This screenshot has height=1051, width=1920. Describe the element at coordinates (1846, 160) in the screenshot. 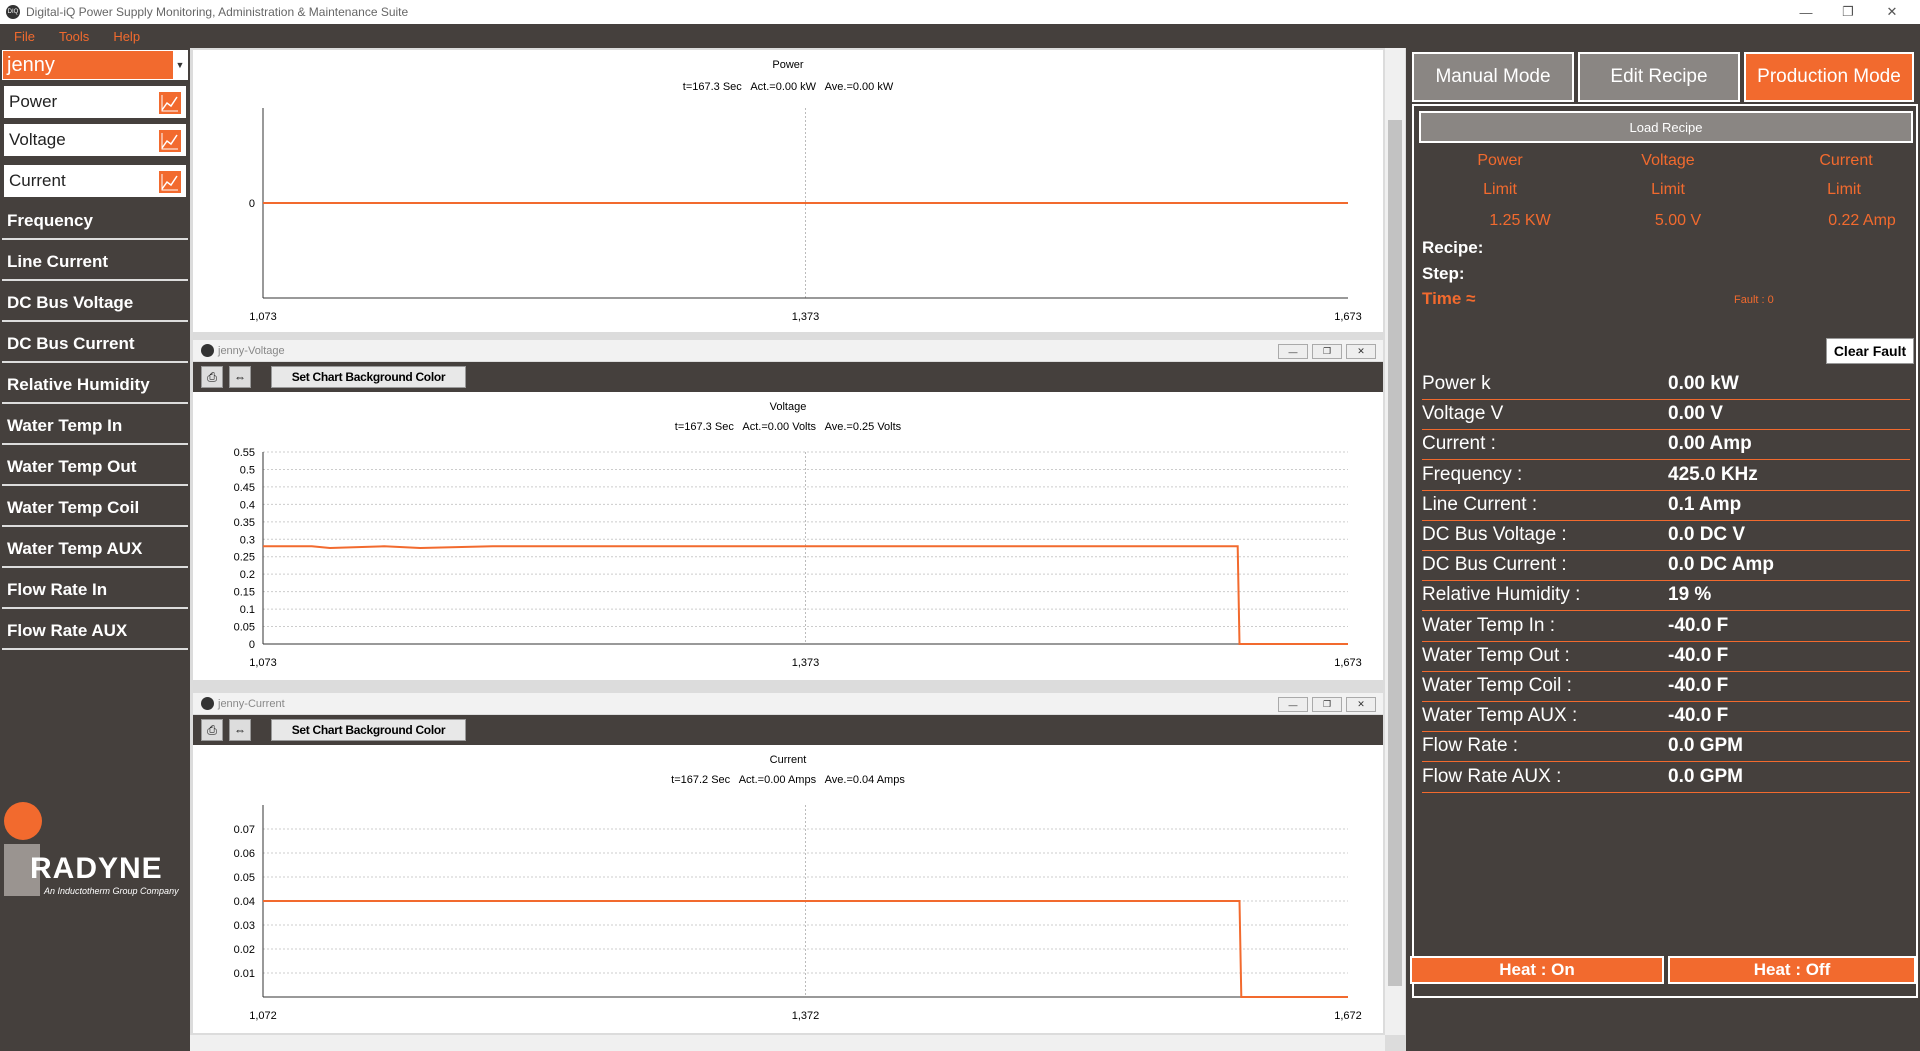

I see `current-limit-name: Current` at that location.